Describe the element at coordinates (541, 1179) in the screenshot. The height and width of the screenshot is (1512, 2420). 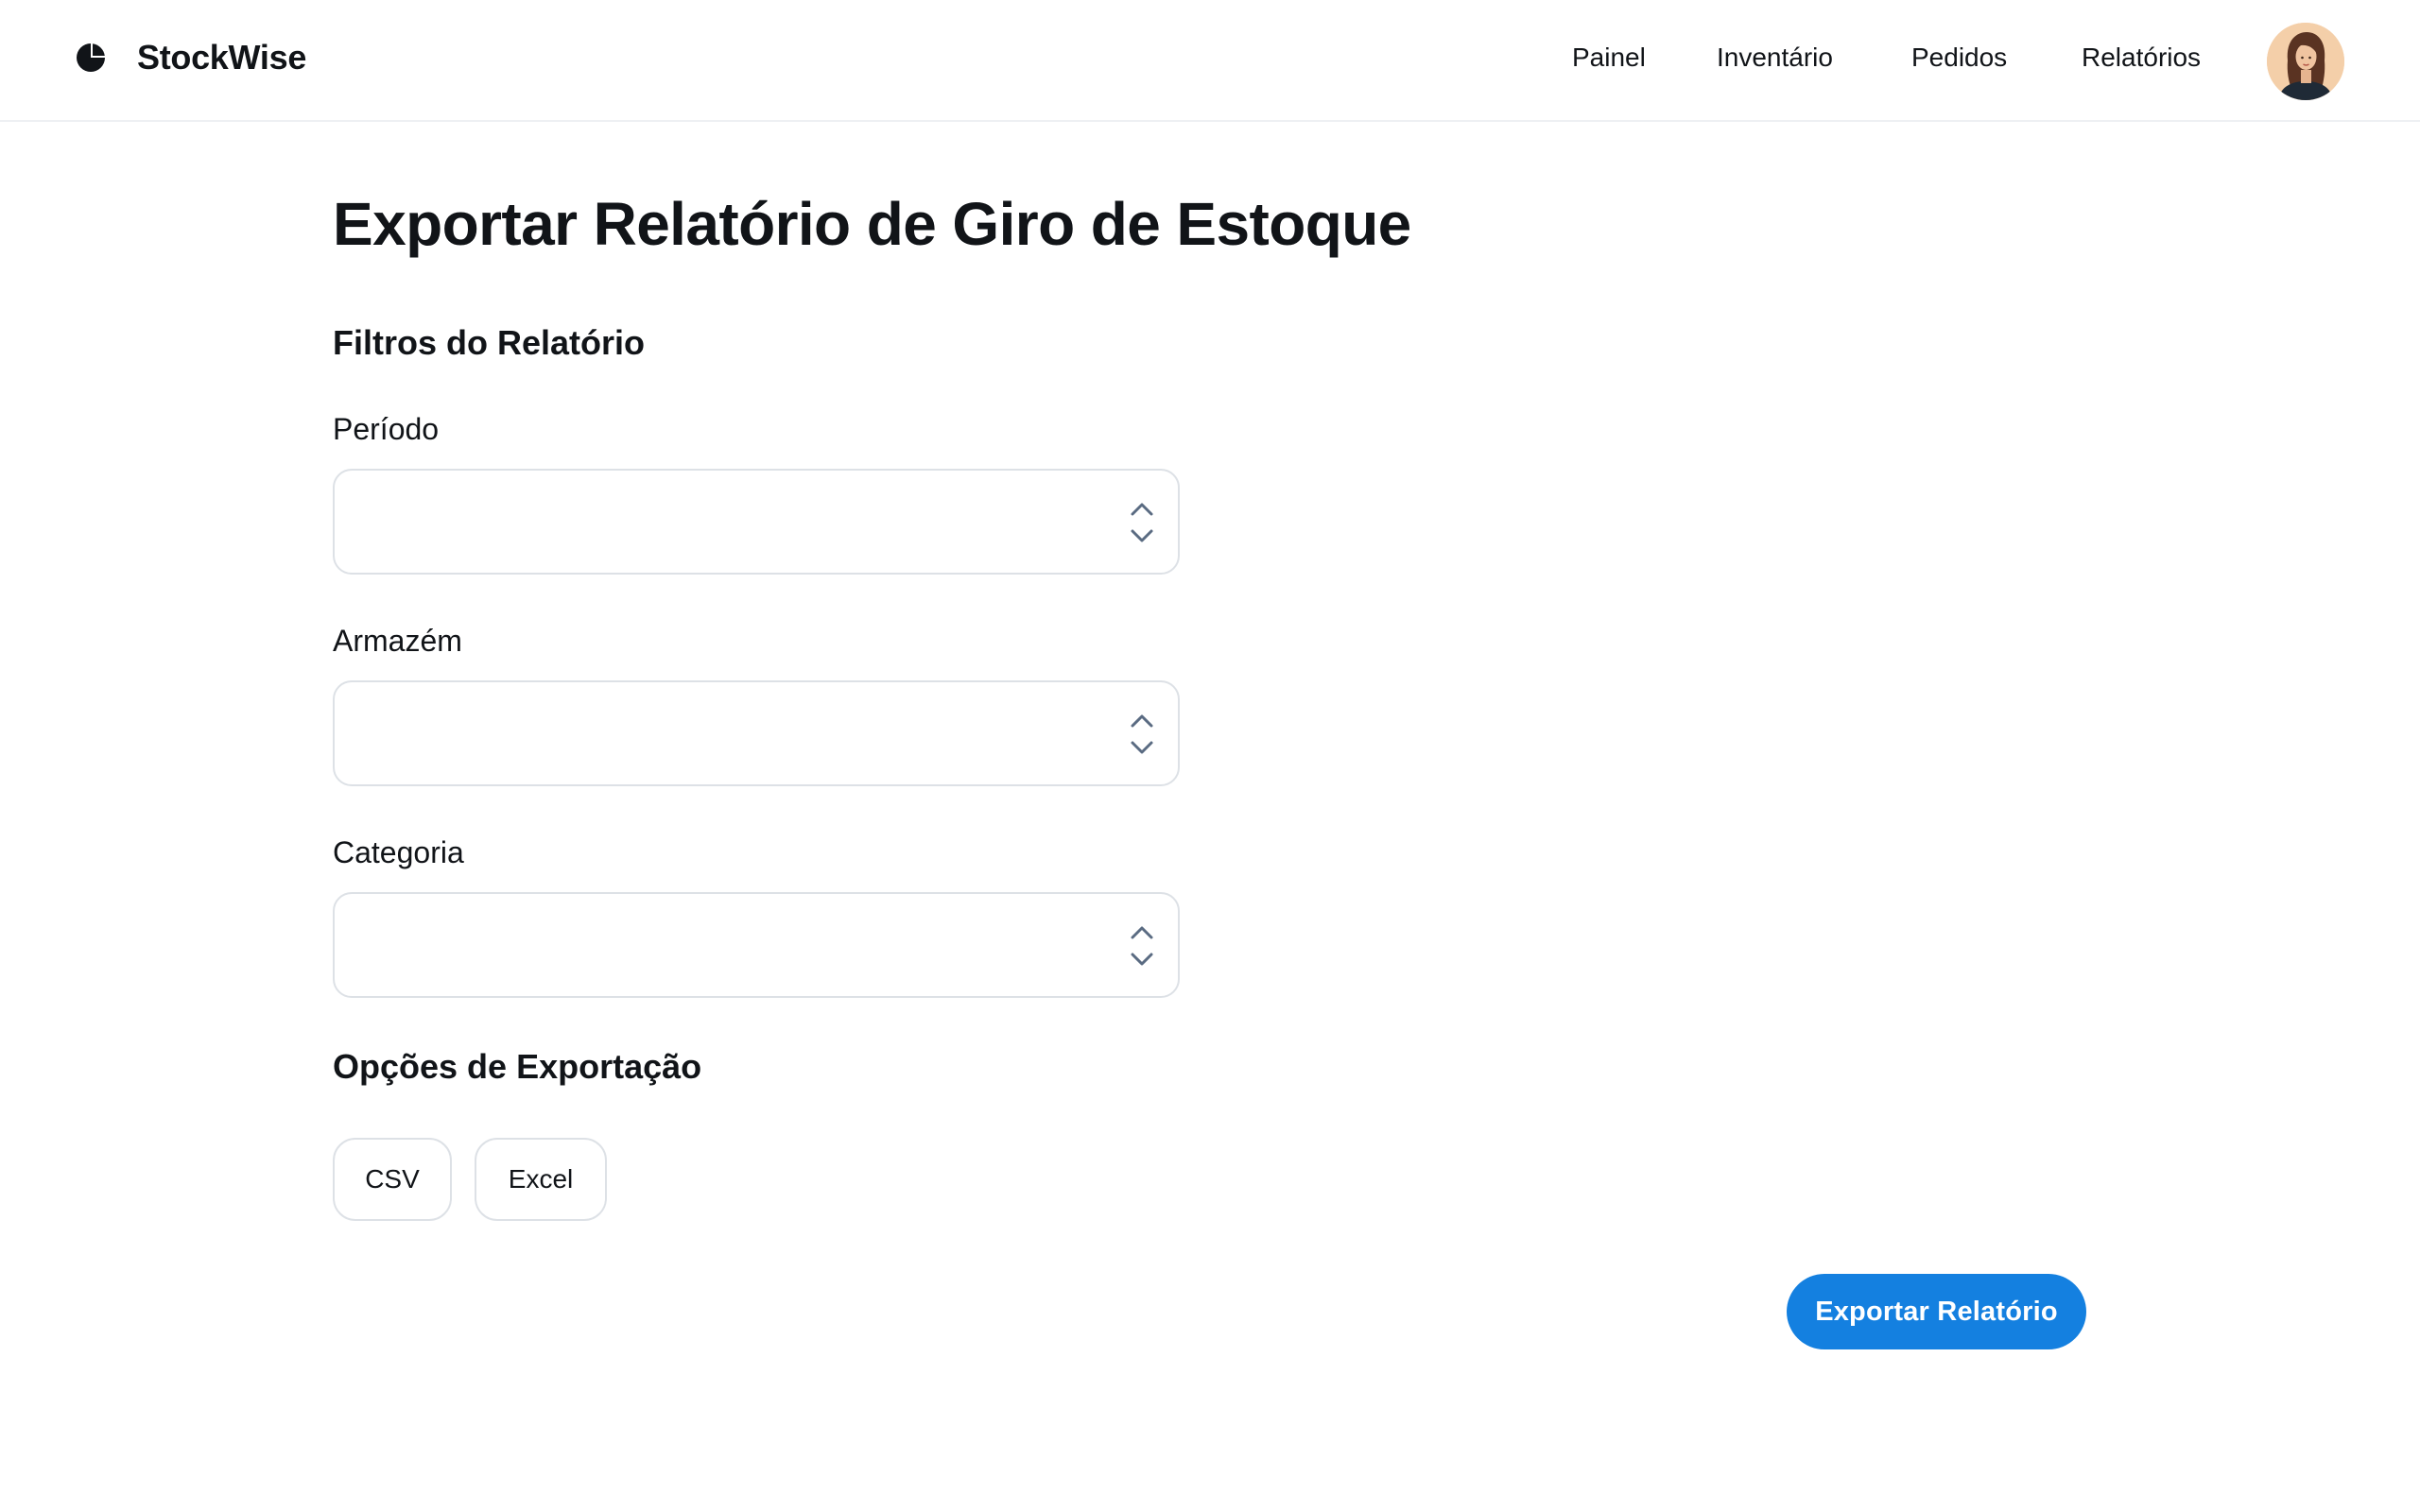
I see `format-excel-button: Excel` at that location.